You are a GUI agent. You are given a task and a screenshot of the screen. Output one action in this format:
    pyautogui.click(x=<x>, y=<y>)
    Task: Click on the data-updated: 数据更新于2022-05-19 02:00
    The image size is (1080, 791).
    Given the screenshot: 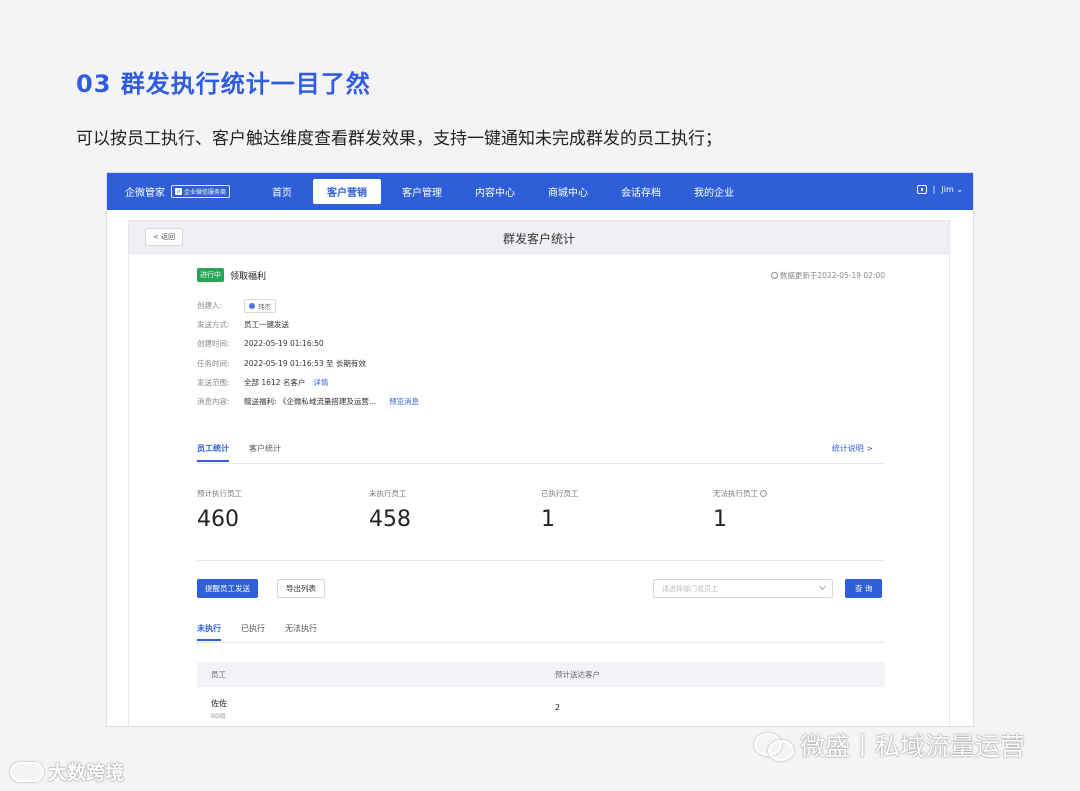 What is the action you would take?
    pyautogui.click(x=827, y=275)
    